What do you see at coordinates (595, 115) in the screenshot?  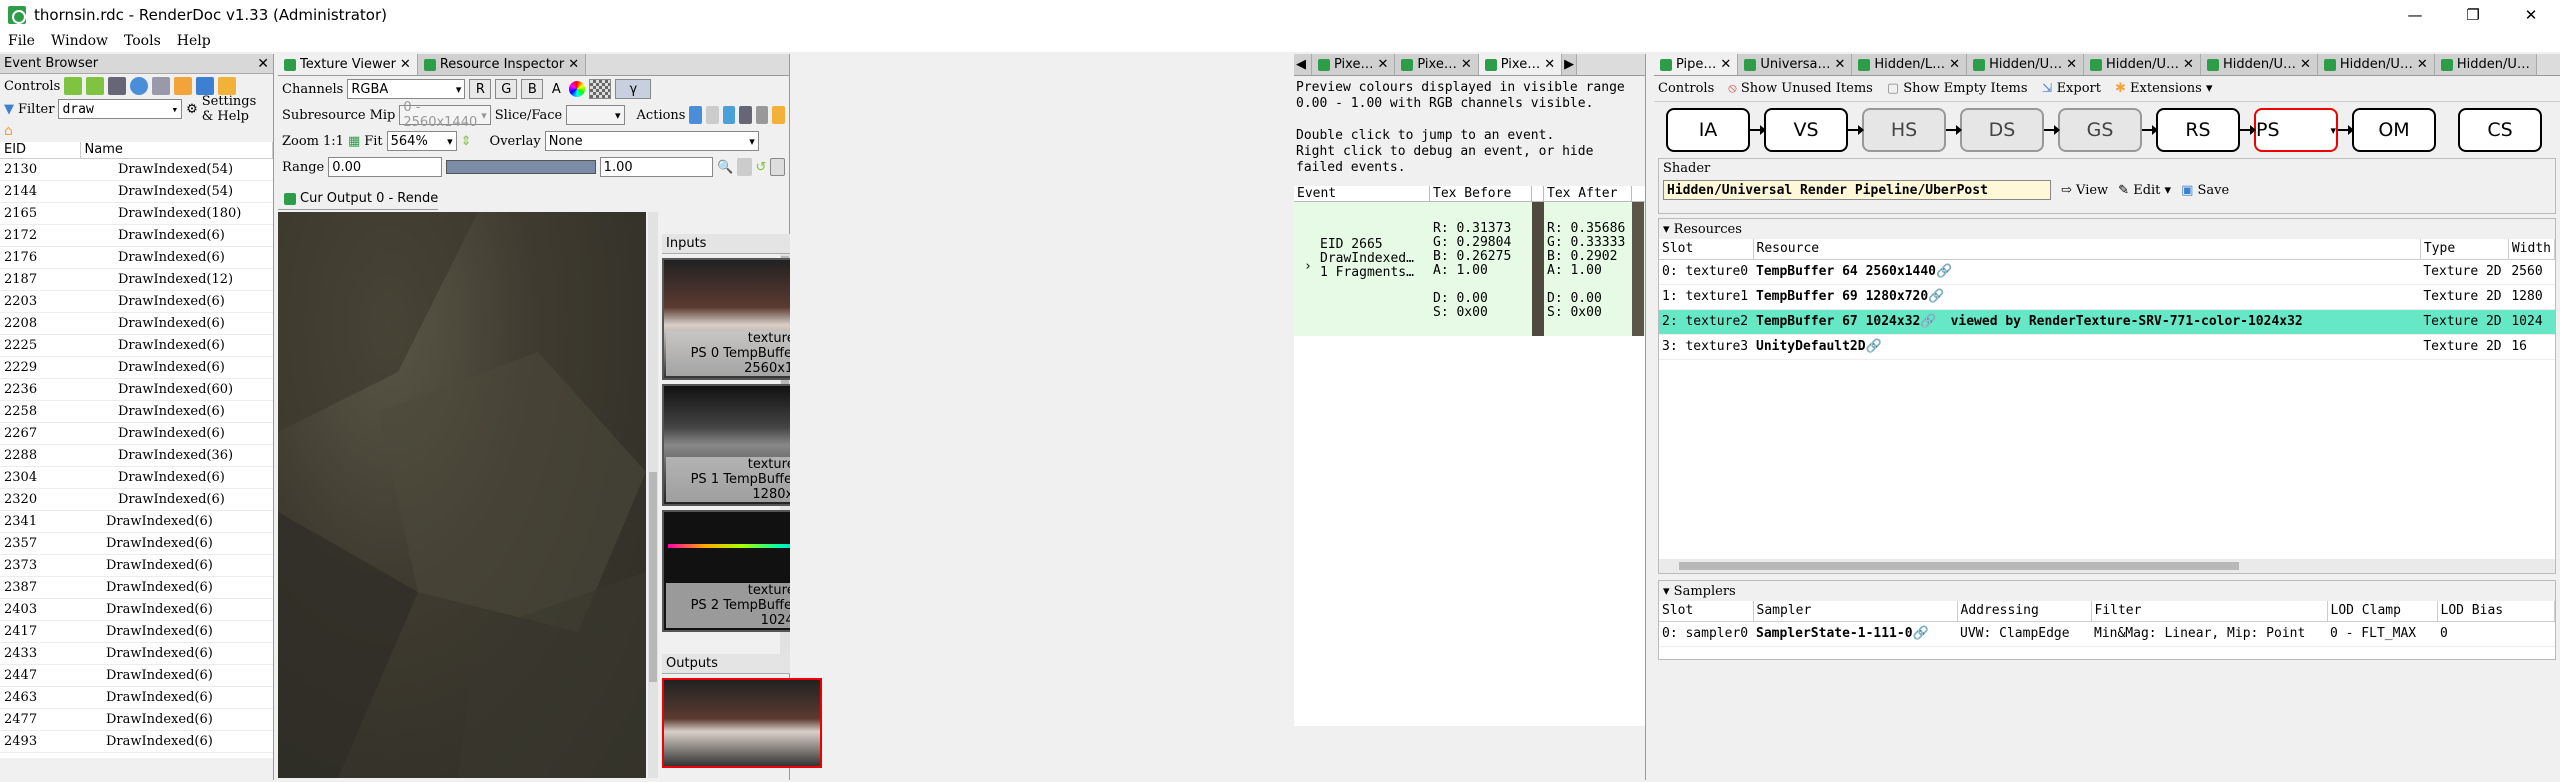 I see `slice-select` at bounding box center [595, 115].